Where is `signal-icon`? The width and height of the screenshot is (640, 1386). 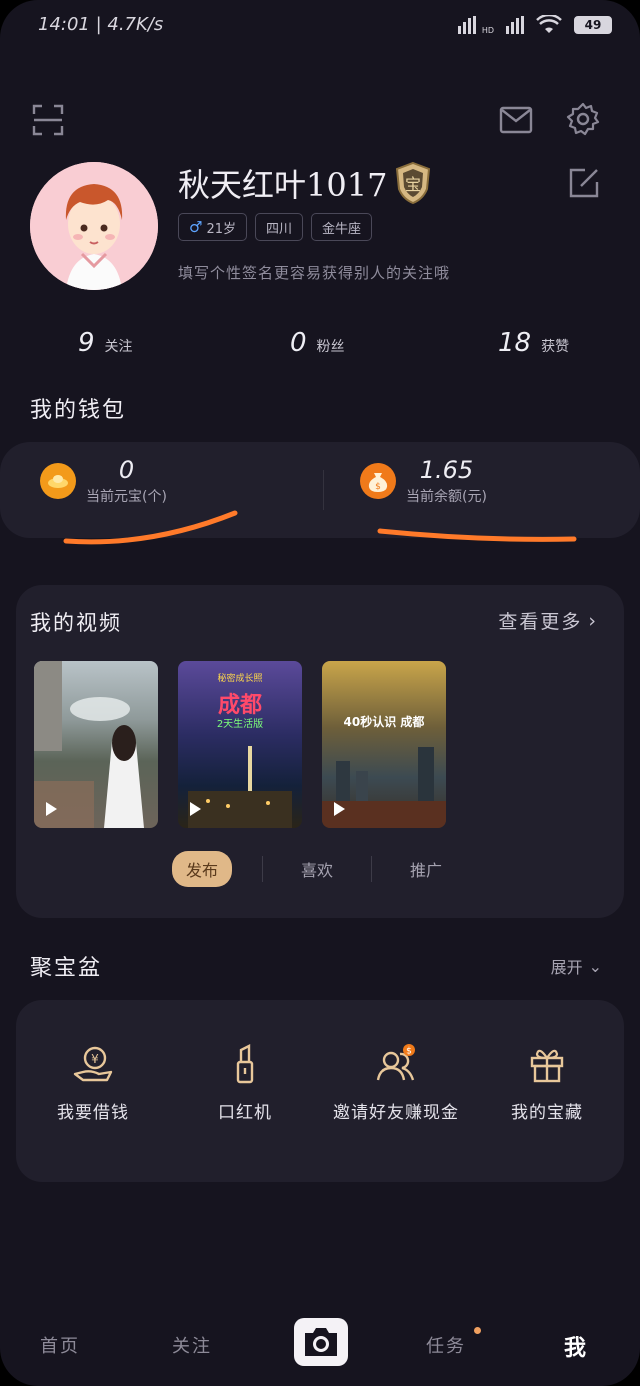
signal-icon is located at coordinates (466, 24).